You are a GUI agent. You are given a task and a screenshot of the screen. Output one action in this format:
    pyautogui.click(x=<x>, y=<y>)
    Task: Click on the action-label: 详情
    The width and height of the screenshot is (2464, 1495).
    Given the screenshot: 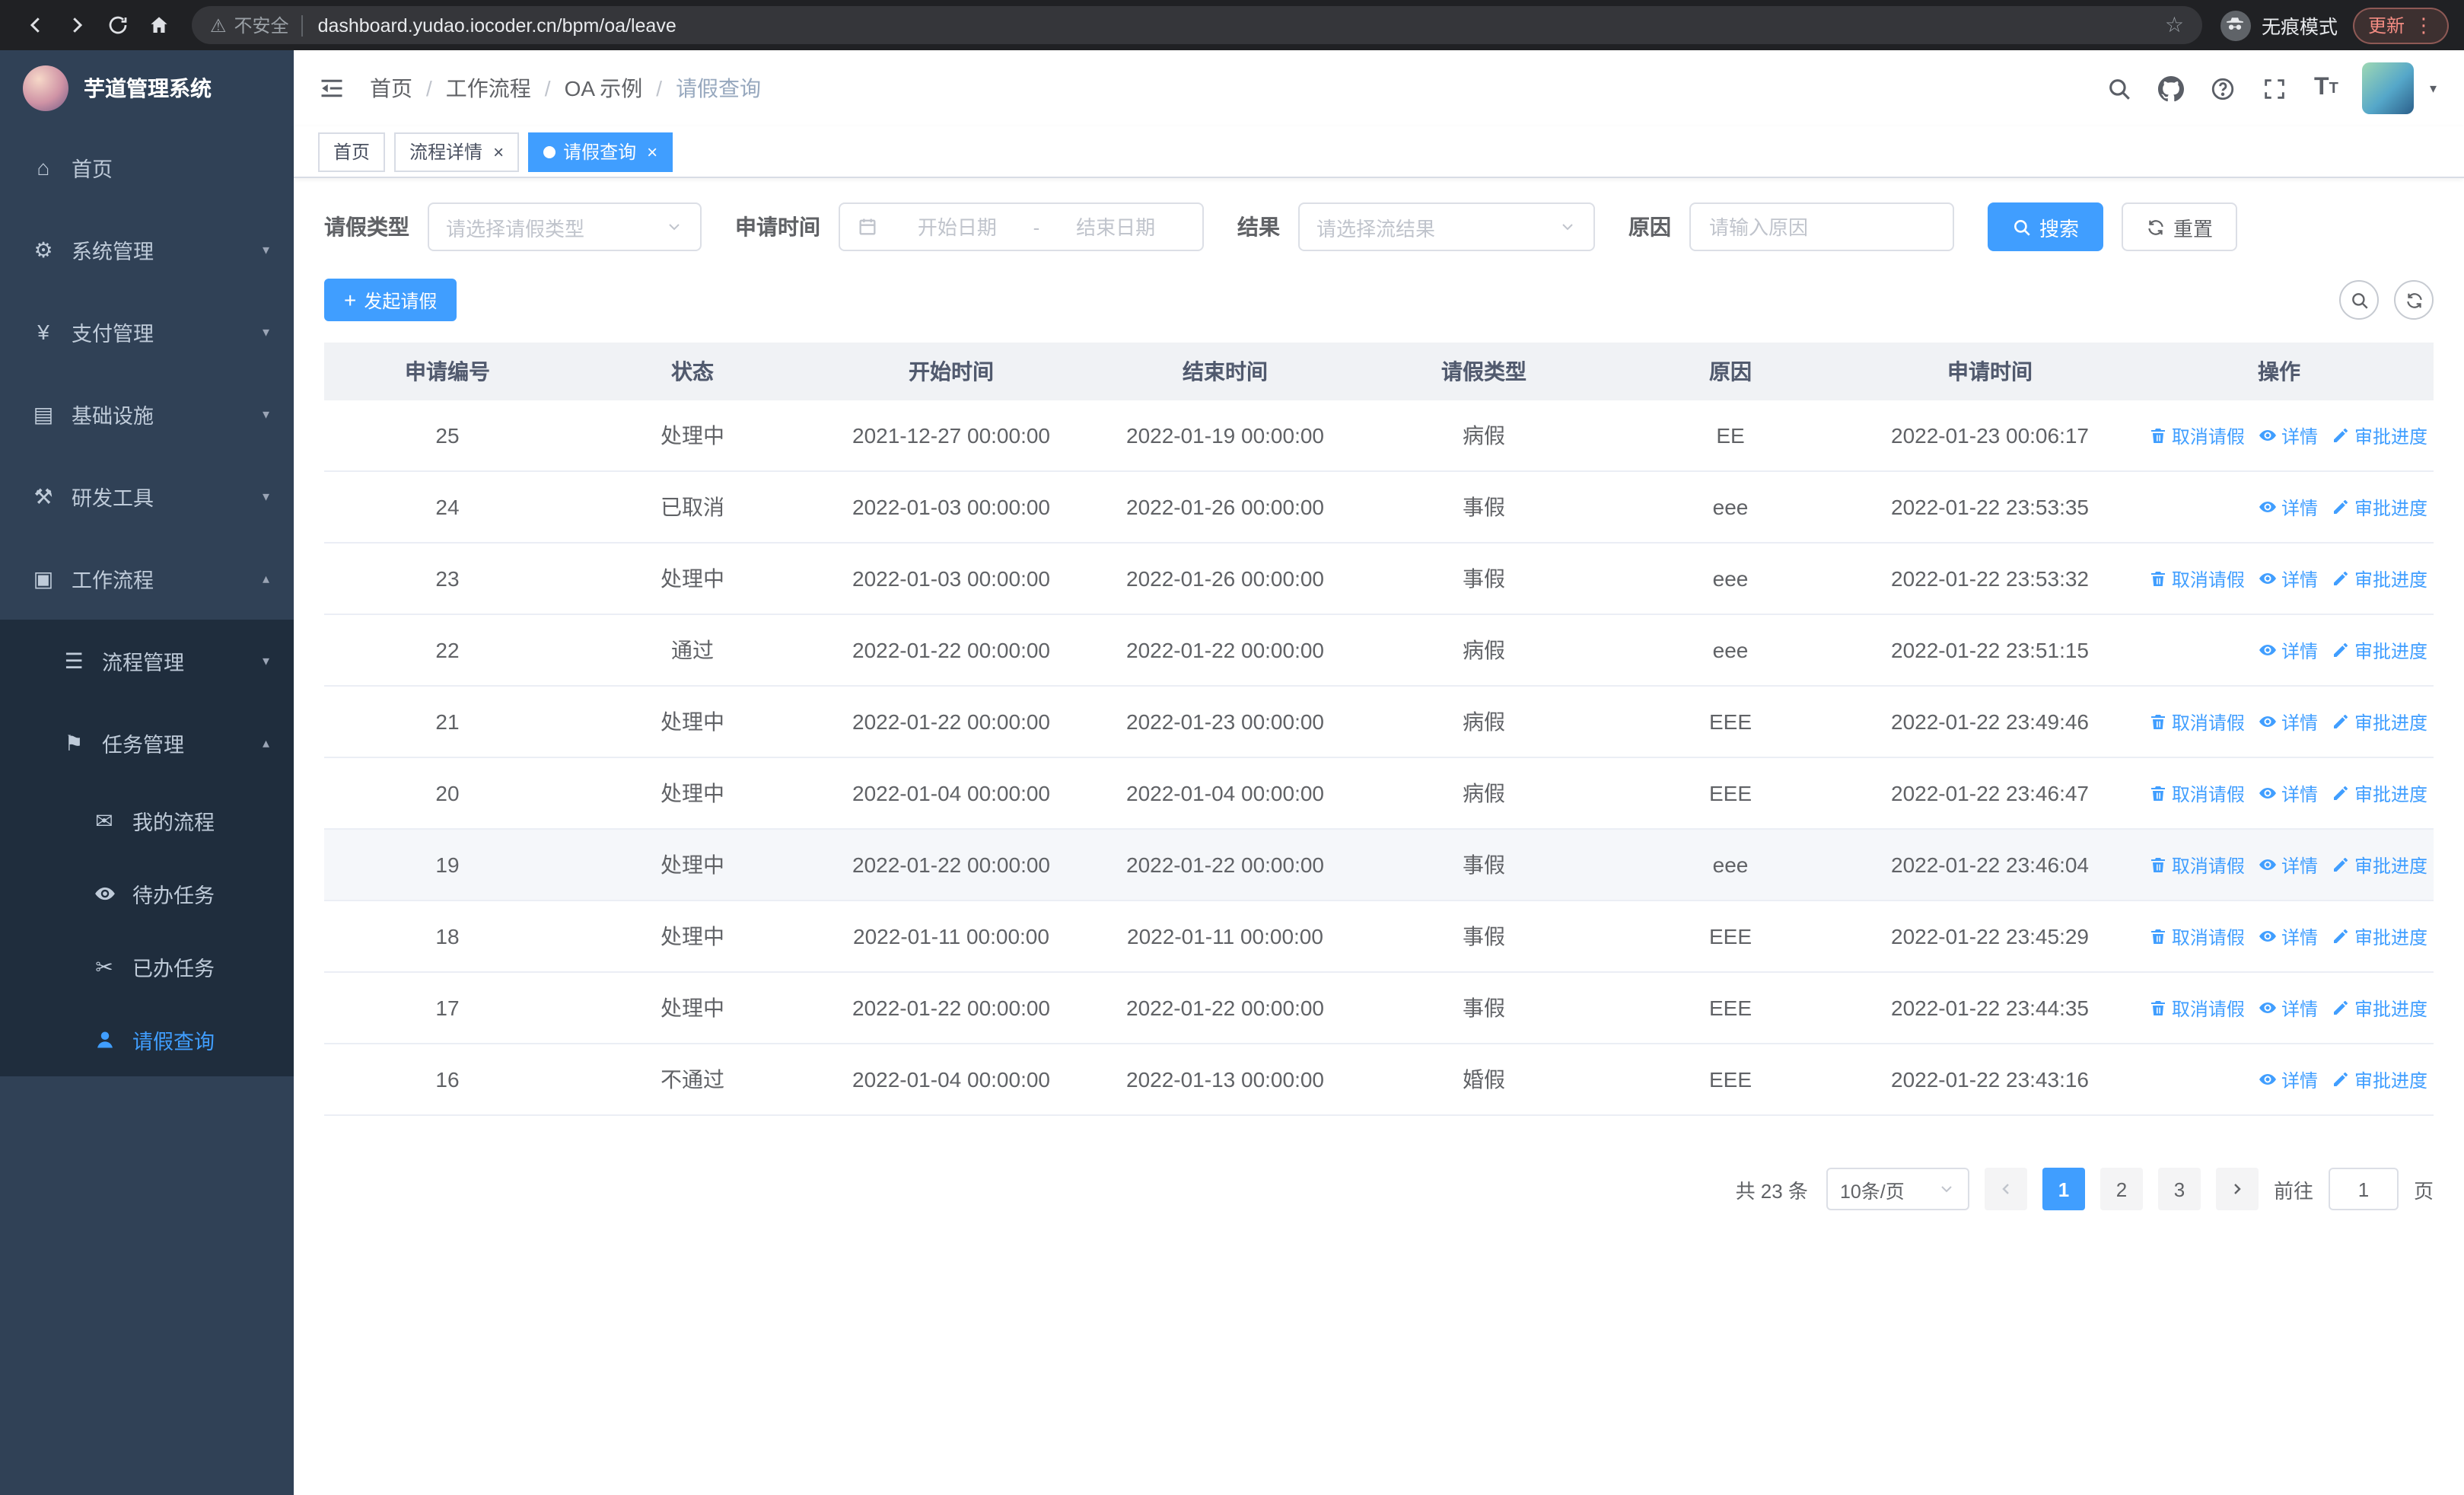 What is the action you would take?
    pyautogui.click(x=2299, y=508)
    